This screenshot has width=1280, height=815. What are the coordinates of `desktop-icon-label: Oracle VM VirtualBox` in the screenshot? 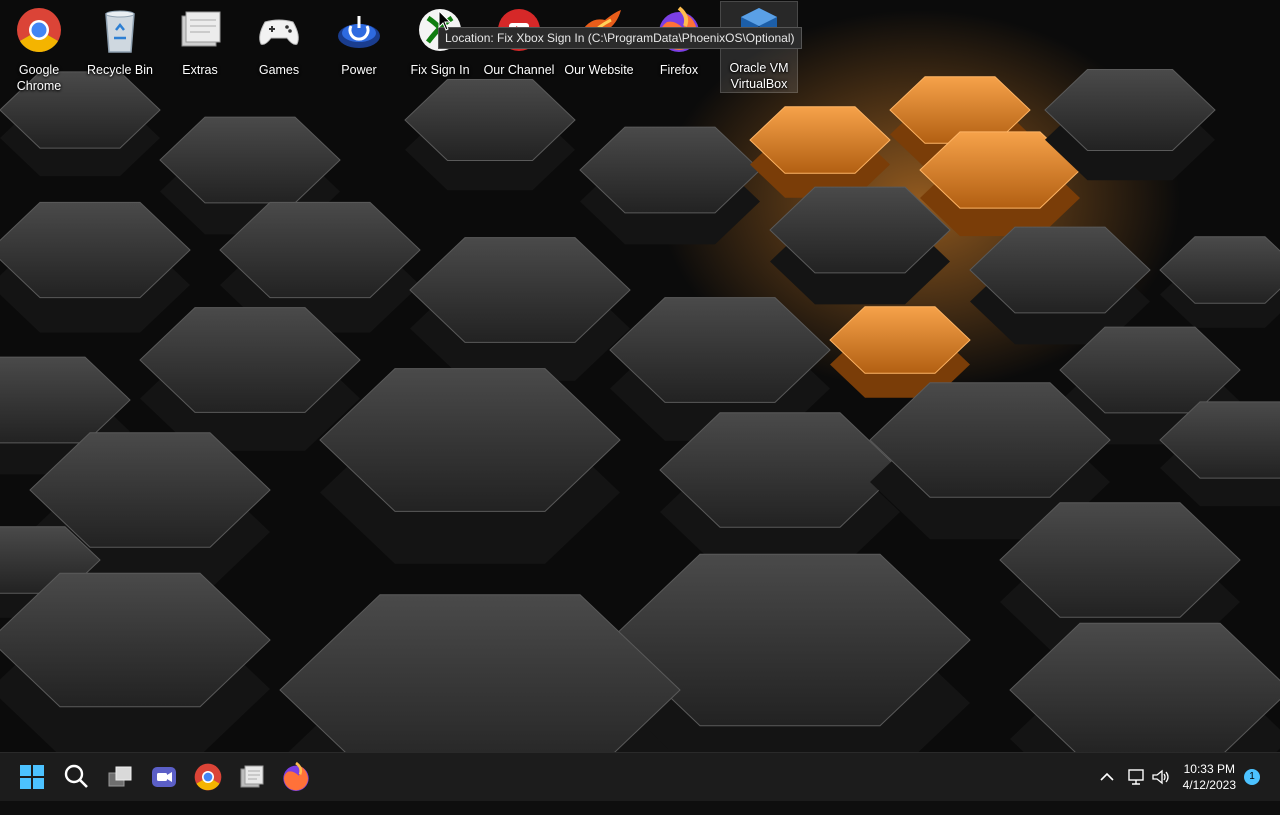 It's located at (759, 76).